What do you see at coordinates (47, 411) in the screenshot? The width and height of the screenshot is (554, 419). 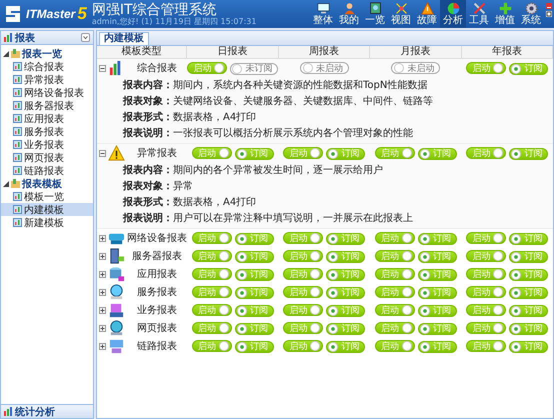 I see `panel-footer: 统计分析` at bounding box center [47, 411].